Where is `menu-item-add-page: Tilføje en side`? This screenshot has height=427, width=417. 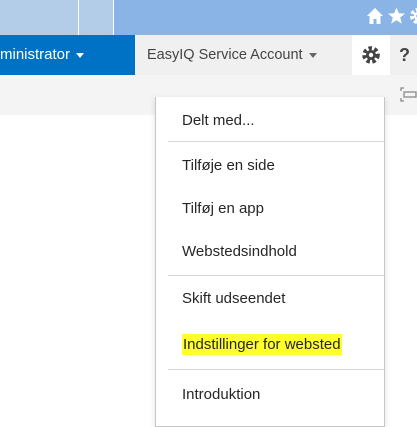 menu-item-add-page: Tilføje en side is located at coordinates (270, 166).